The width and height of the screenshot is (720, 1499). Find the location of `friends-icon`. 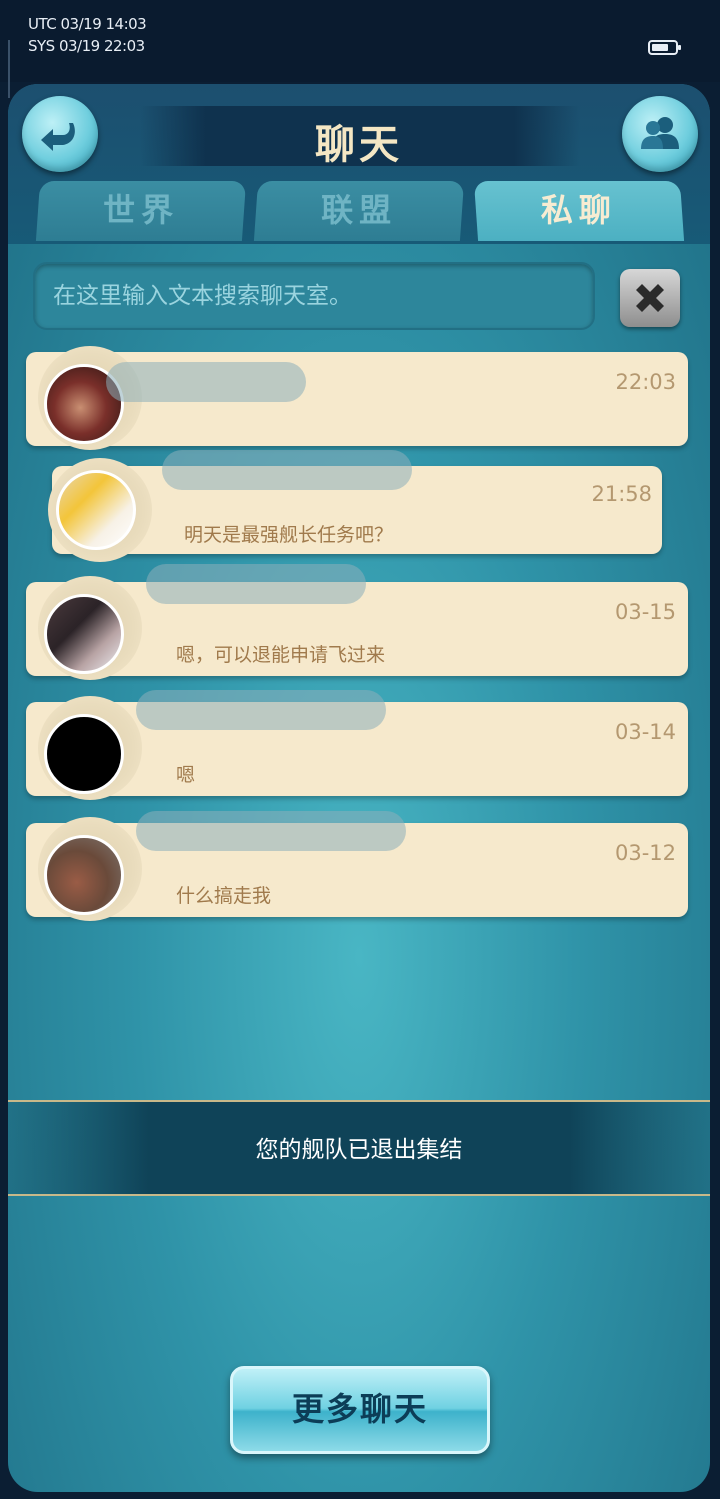

friends-icon is located at coordinates (660, 133).